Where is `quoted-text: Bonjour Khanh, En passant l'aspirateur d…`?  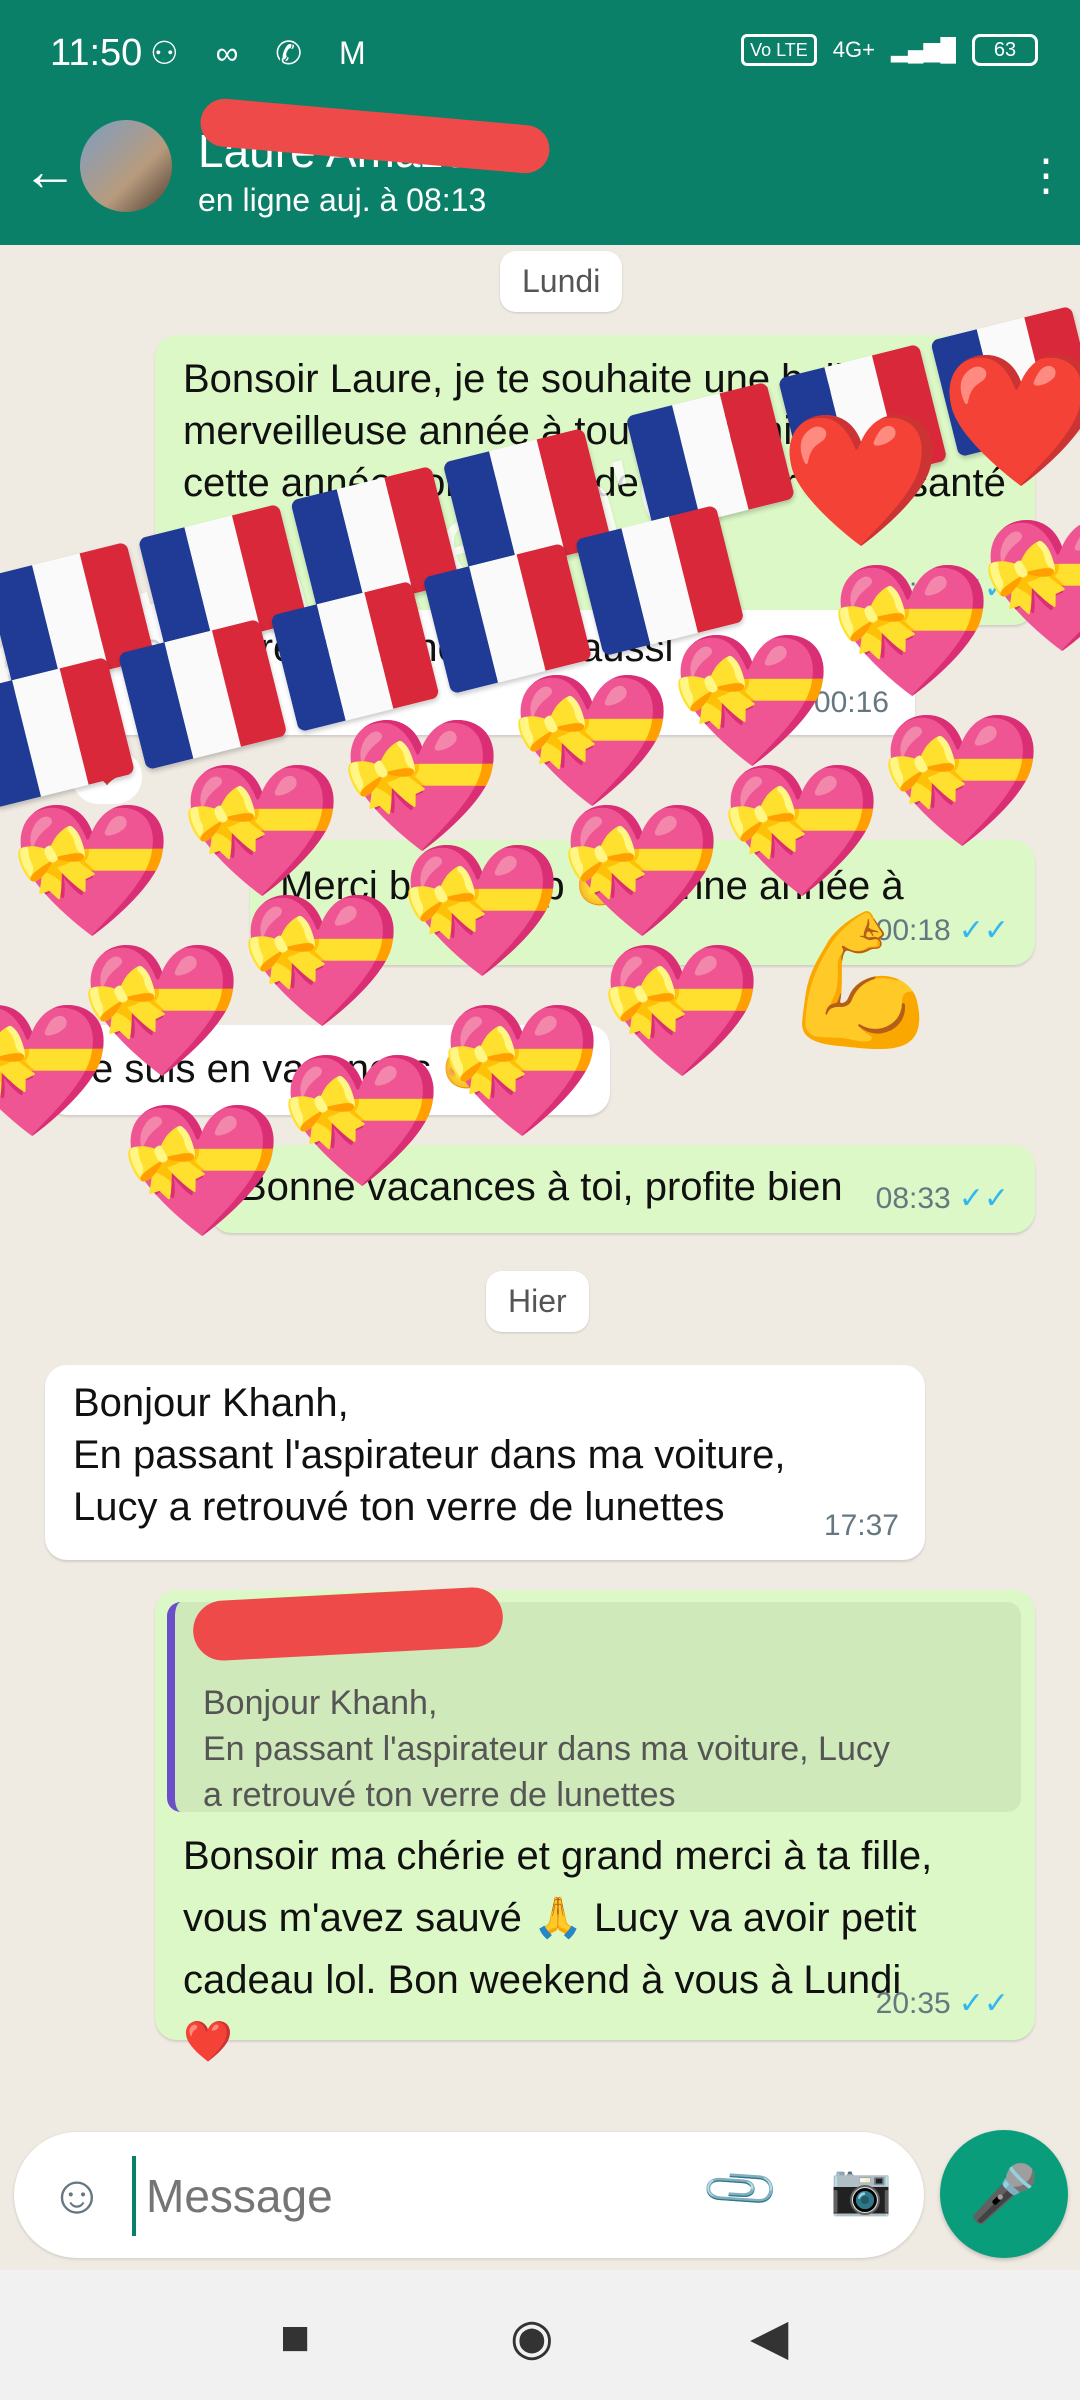
quoted-text: Bonjour Khanh, En passant l'aspirateur d… is located at coordinates (546, 1749).